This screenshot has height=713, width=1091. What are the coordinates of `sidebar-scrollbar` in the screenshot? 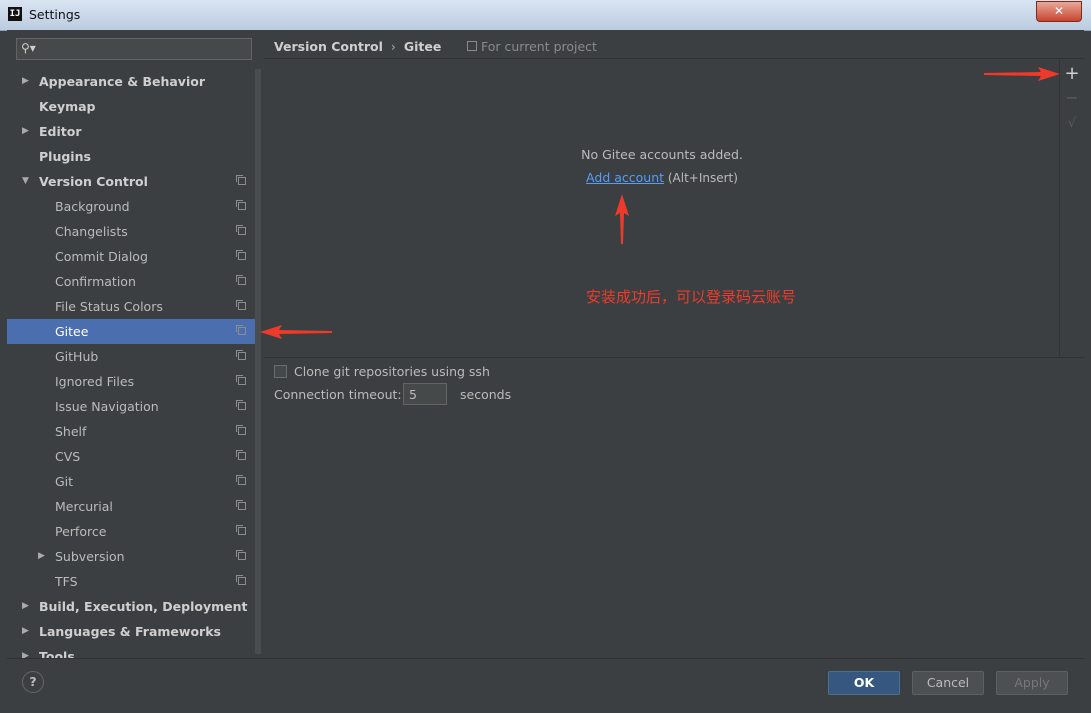 It's located at (258, 361).